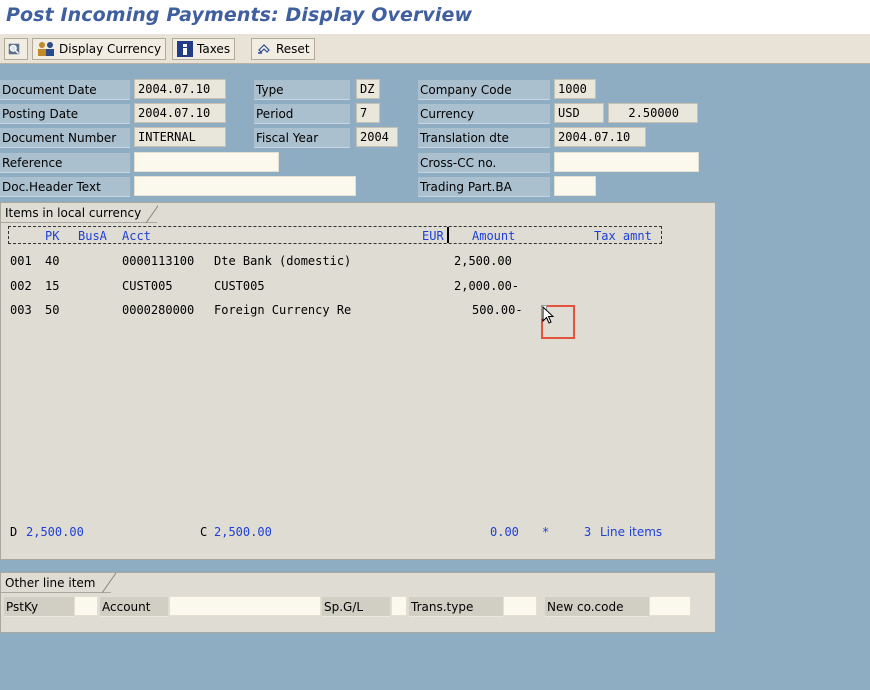 The width and height of the screenshot is (870, 690). What do you see at coordinates (623, 236) in the screenshot?
I see `col-tax-amount: Tax amnt` at bounding box center [623, 236].